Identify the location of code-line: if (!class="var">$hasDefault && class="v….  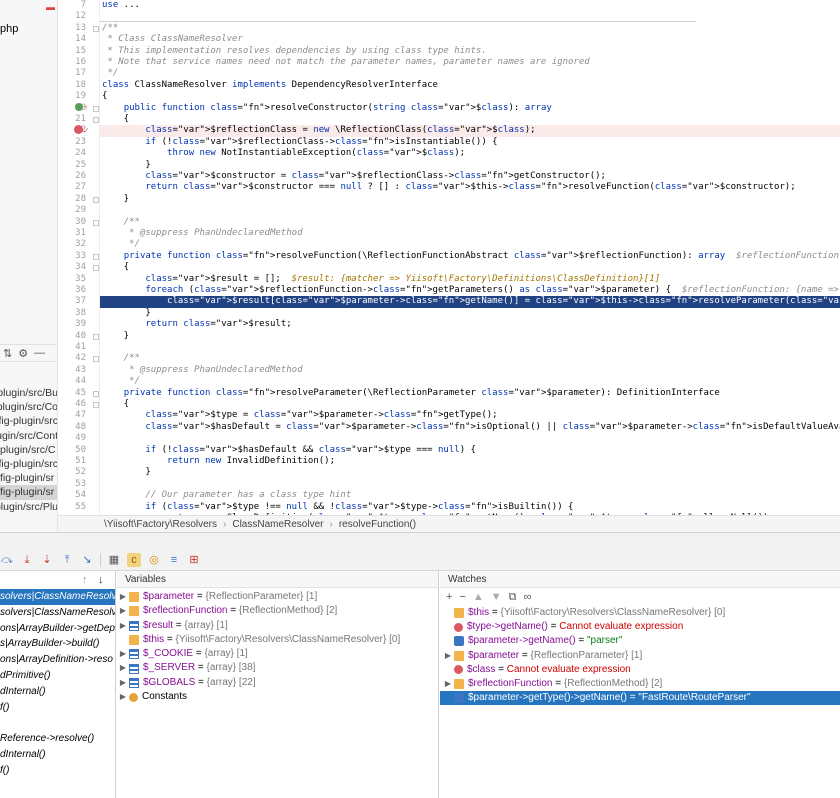
(470, 450).